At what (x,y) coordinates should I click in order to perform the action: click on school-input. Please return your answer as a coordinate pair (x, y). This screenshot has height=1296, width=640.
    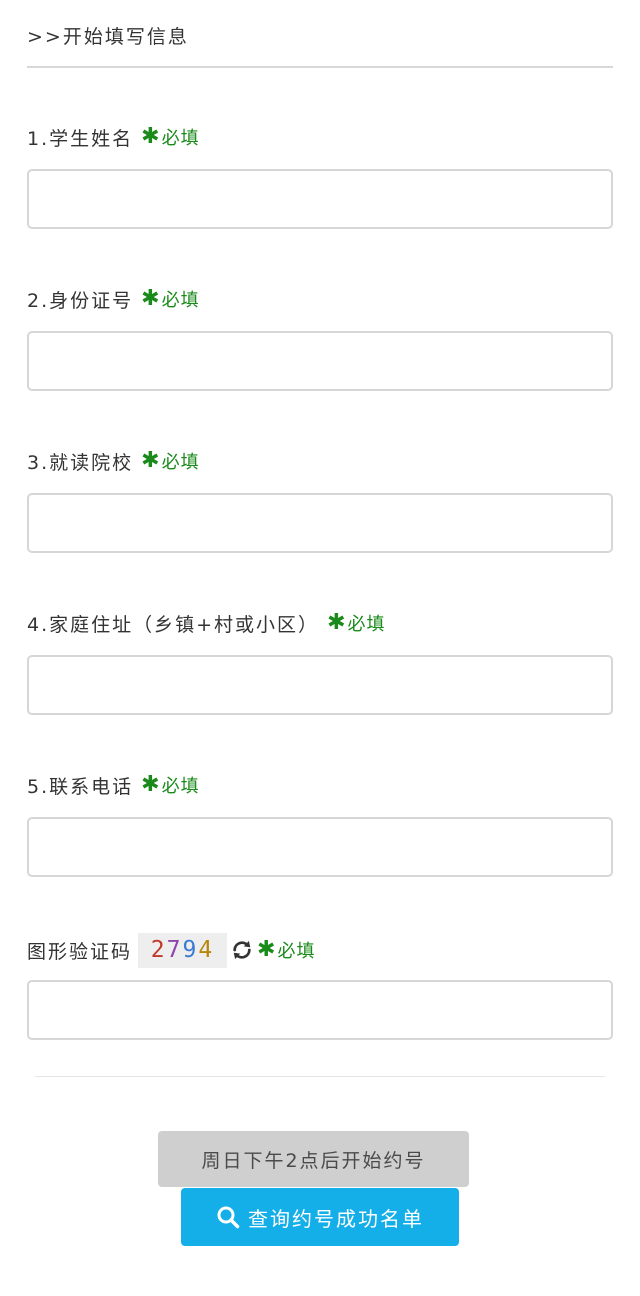
    Looking at the image, I should click on (320, 523).